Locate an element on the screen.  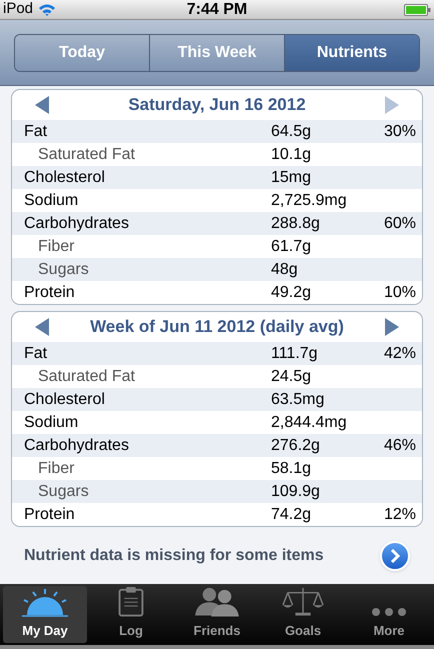
nutrient-amount: 111.7g is located at coordinates (295, 354).